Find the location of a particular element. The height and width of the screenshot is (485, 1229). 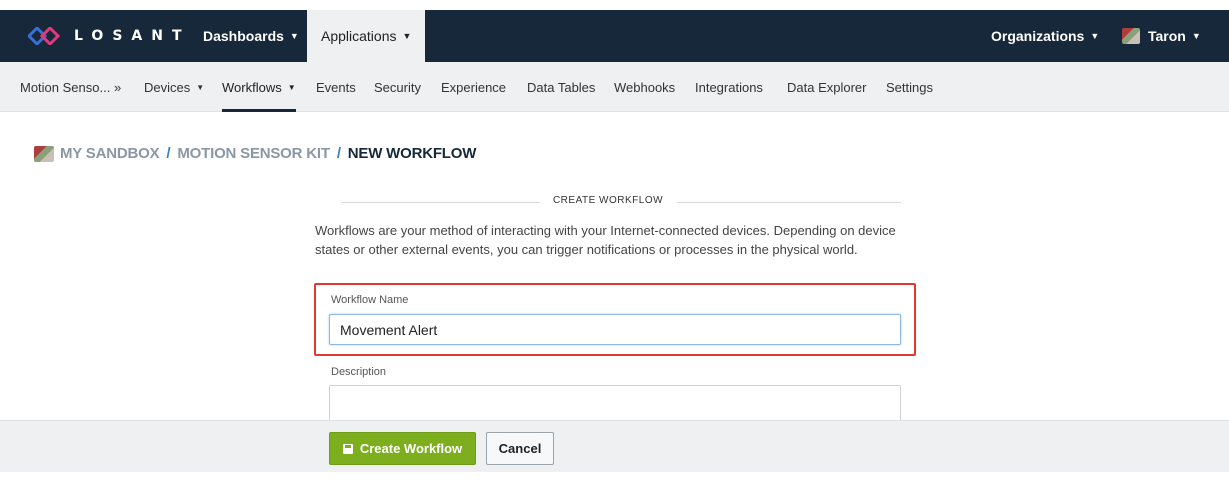

applications-menu: Applications ▼ is located at coordinates (366, 36).